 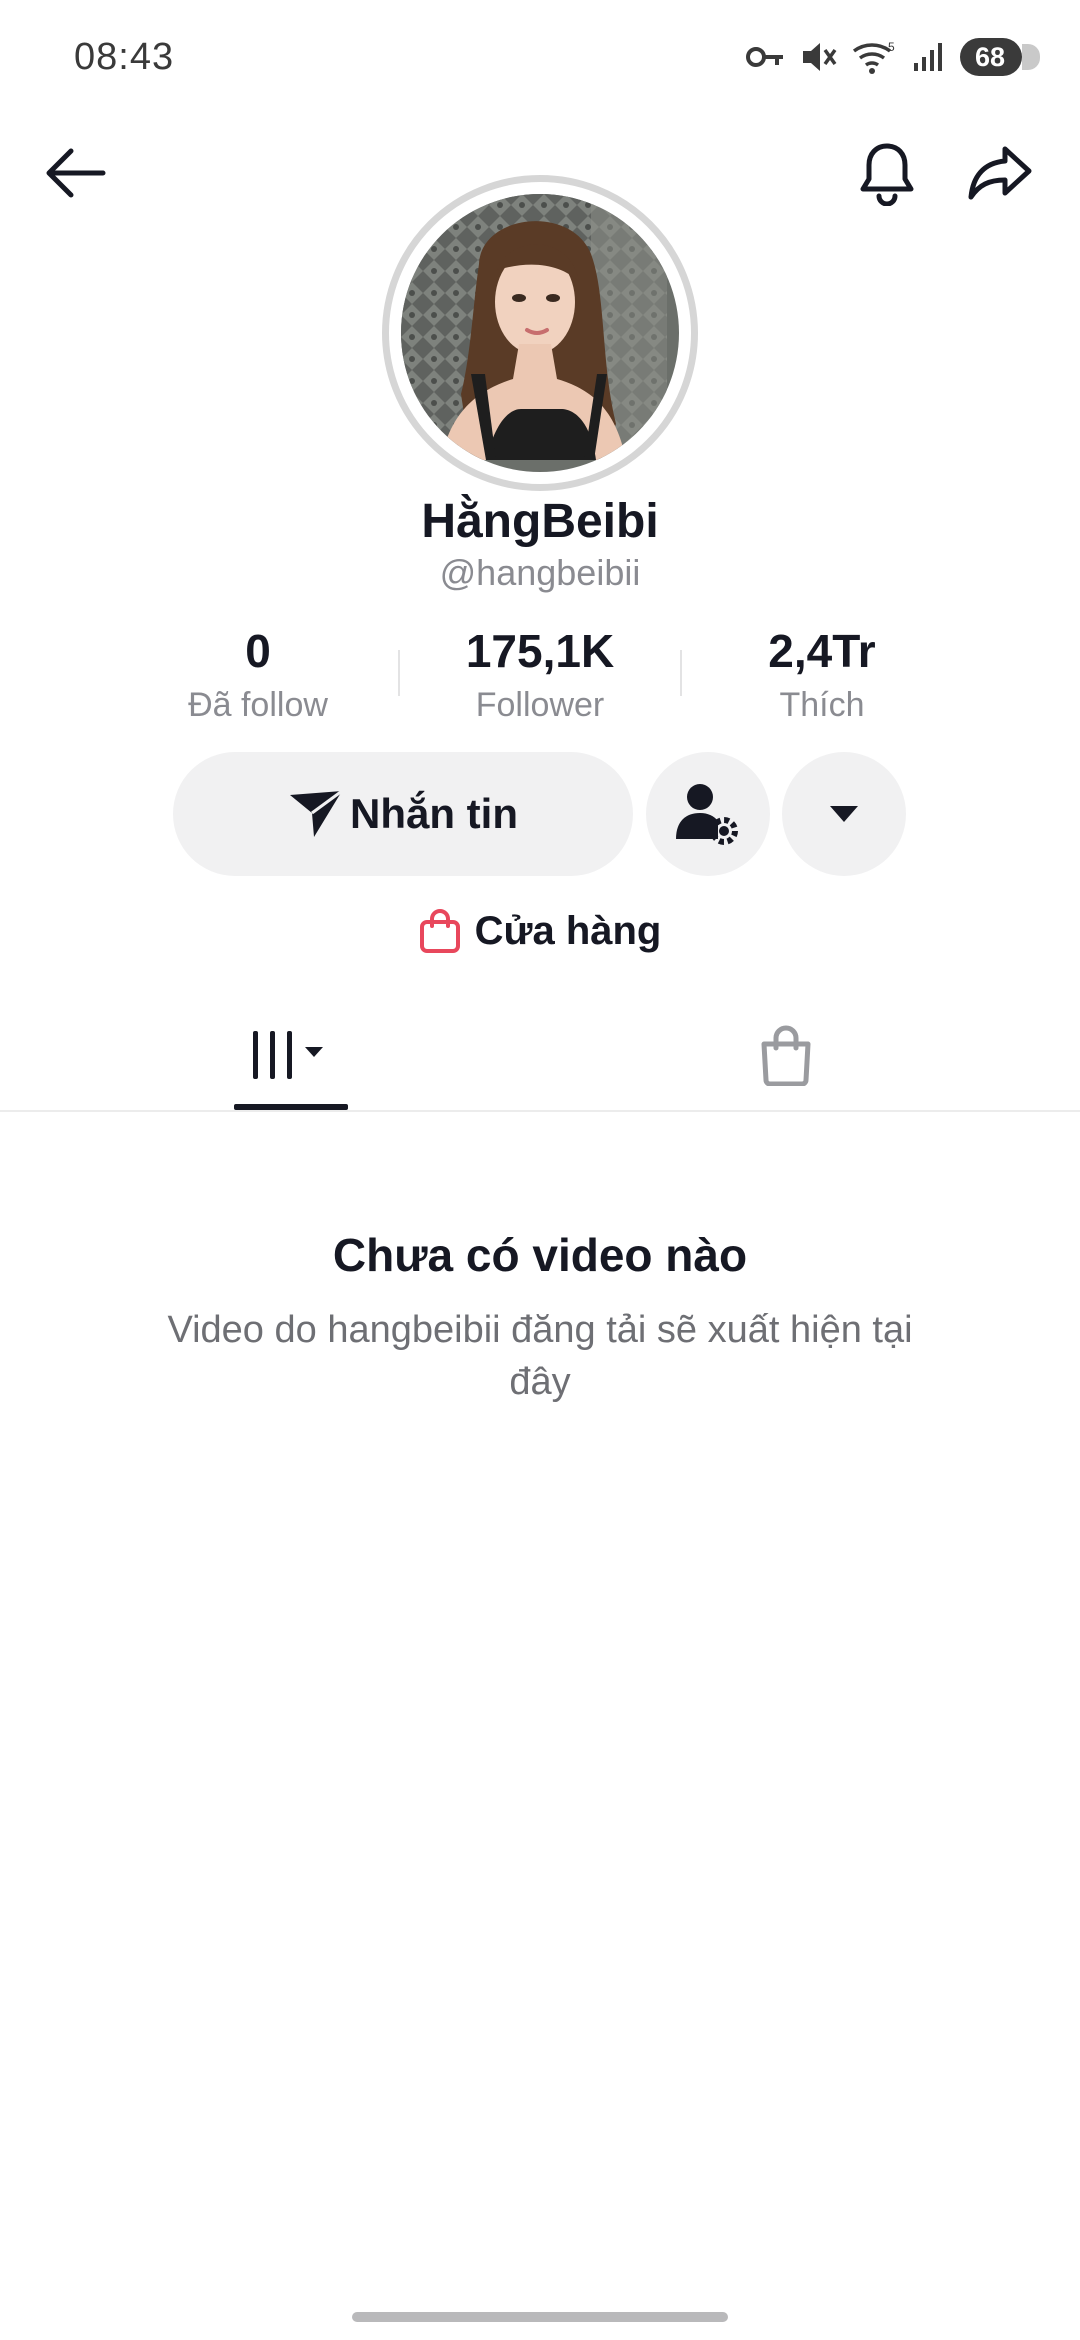 I want to click on avatar-photo, so click(x=534, y=327).